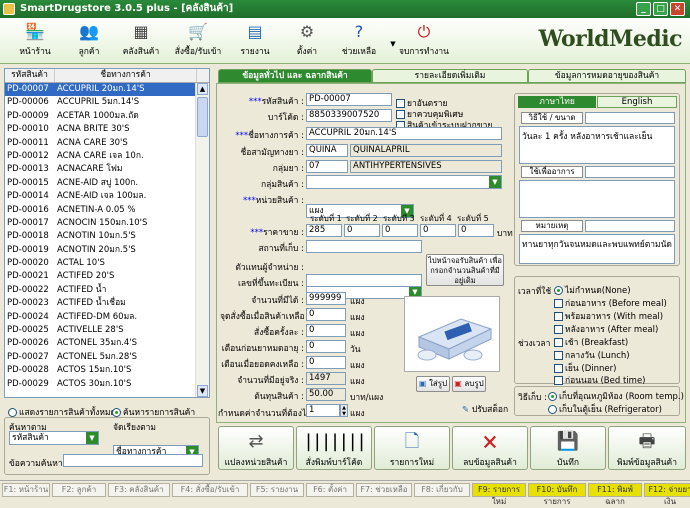 The height and width of the screenshot is (508, 690). I want to click on list-item: PD-00029 ACTOS 30มก.10'S, so click(107, 384).